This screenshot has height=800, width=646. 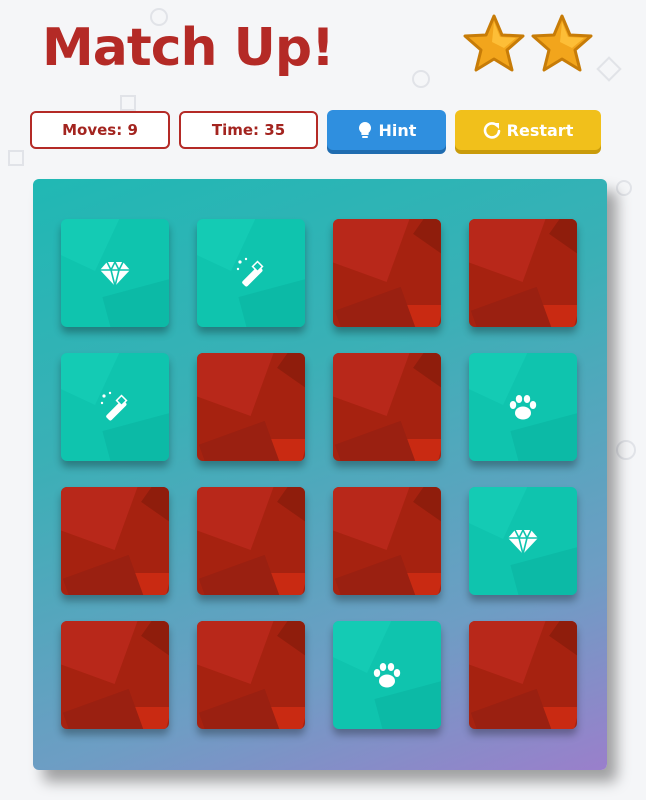 What do you see at coordinates (540, 130) in the screenshot?
I see `restart-label: Restart` at bounding box center [540, 130].